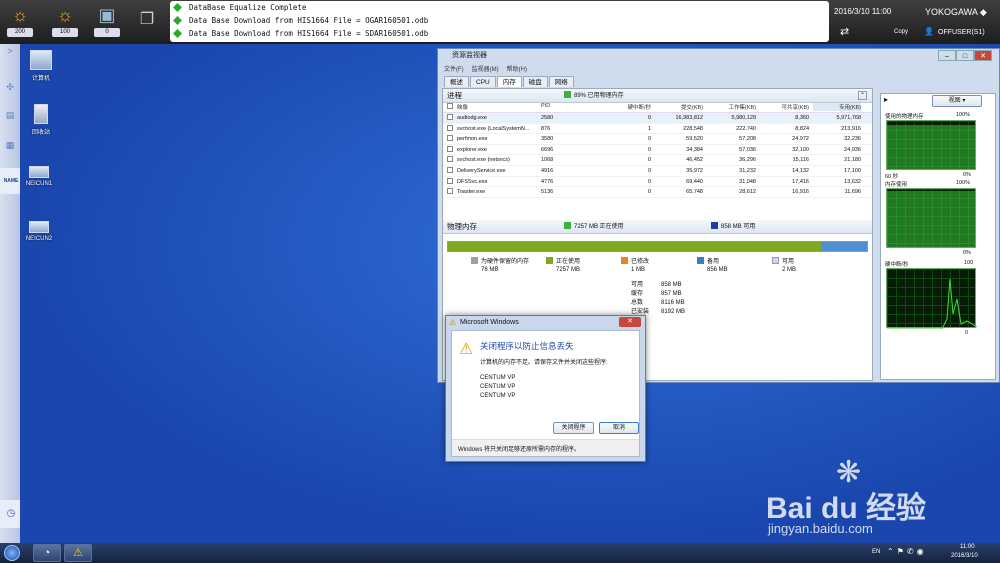  Describe the element at coordinates (896, 185) in the screenshot. I see `graph-title: 内存使用` at that location.